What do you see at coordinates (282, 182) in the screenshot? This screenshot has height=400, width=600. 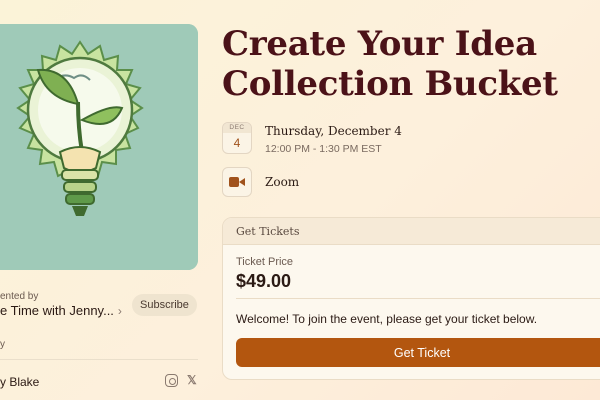 I see `event-location: Zoom` at bounding box center [282, 182].